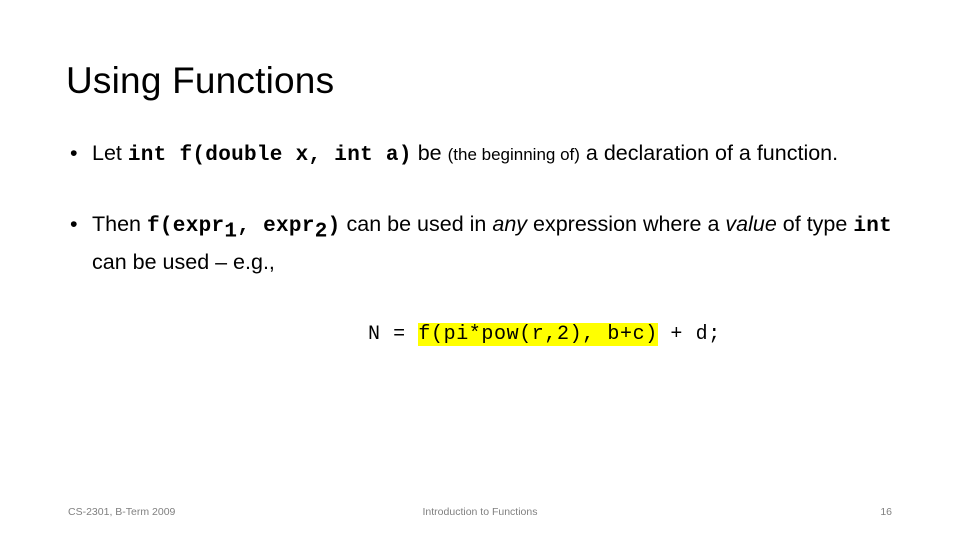  Describe the element at coordinates (873, 226) in the screenshot. I see `bullet-2-code-int: int` at that location.